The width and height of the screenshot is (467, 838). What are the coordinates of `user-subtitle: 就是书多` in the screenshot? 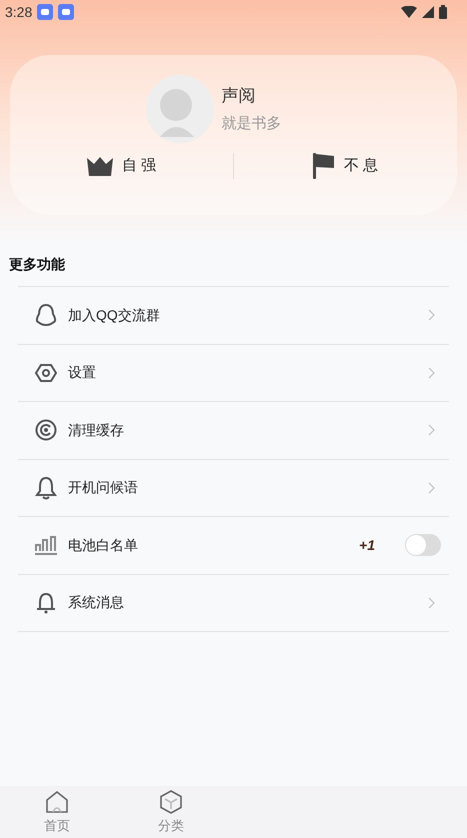 It's located at (252, 124).